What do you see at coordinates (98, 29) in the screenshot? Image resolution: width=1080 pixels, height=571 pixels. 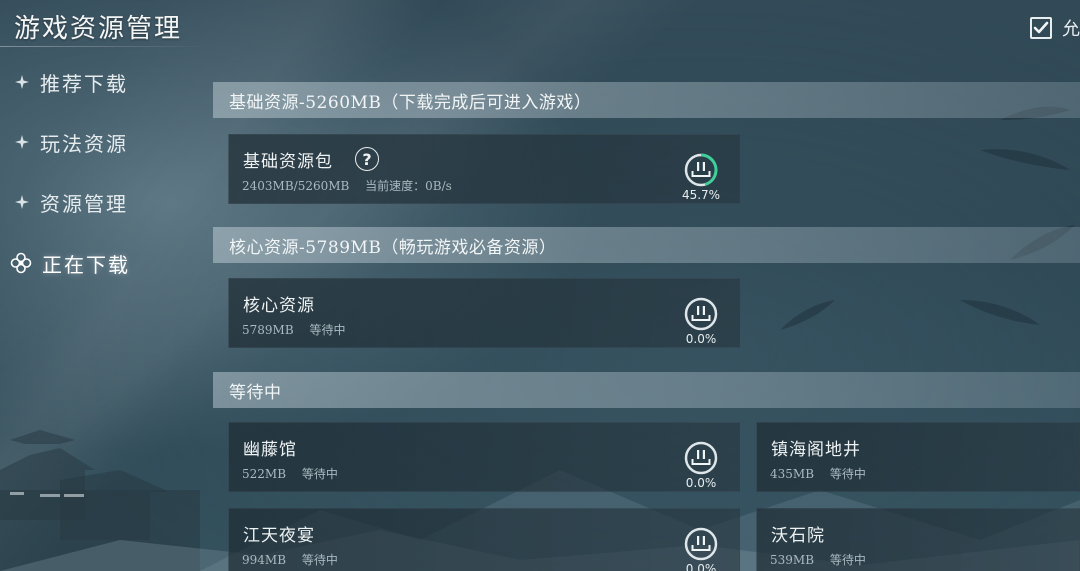 I see `page-title: 游戏资源管理` at bounding box center [98, 29].